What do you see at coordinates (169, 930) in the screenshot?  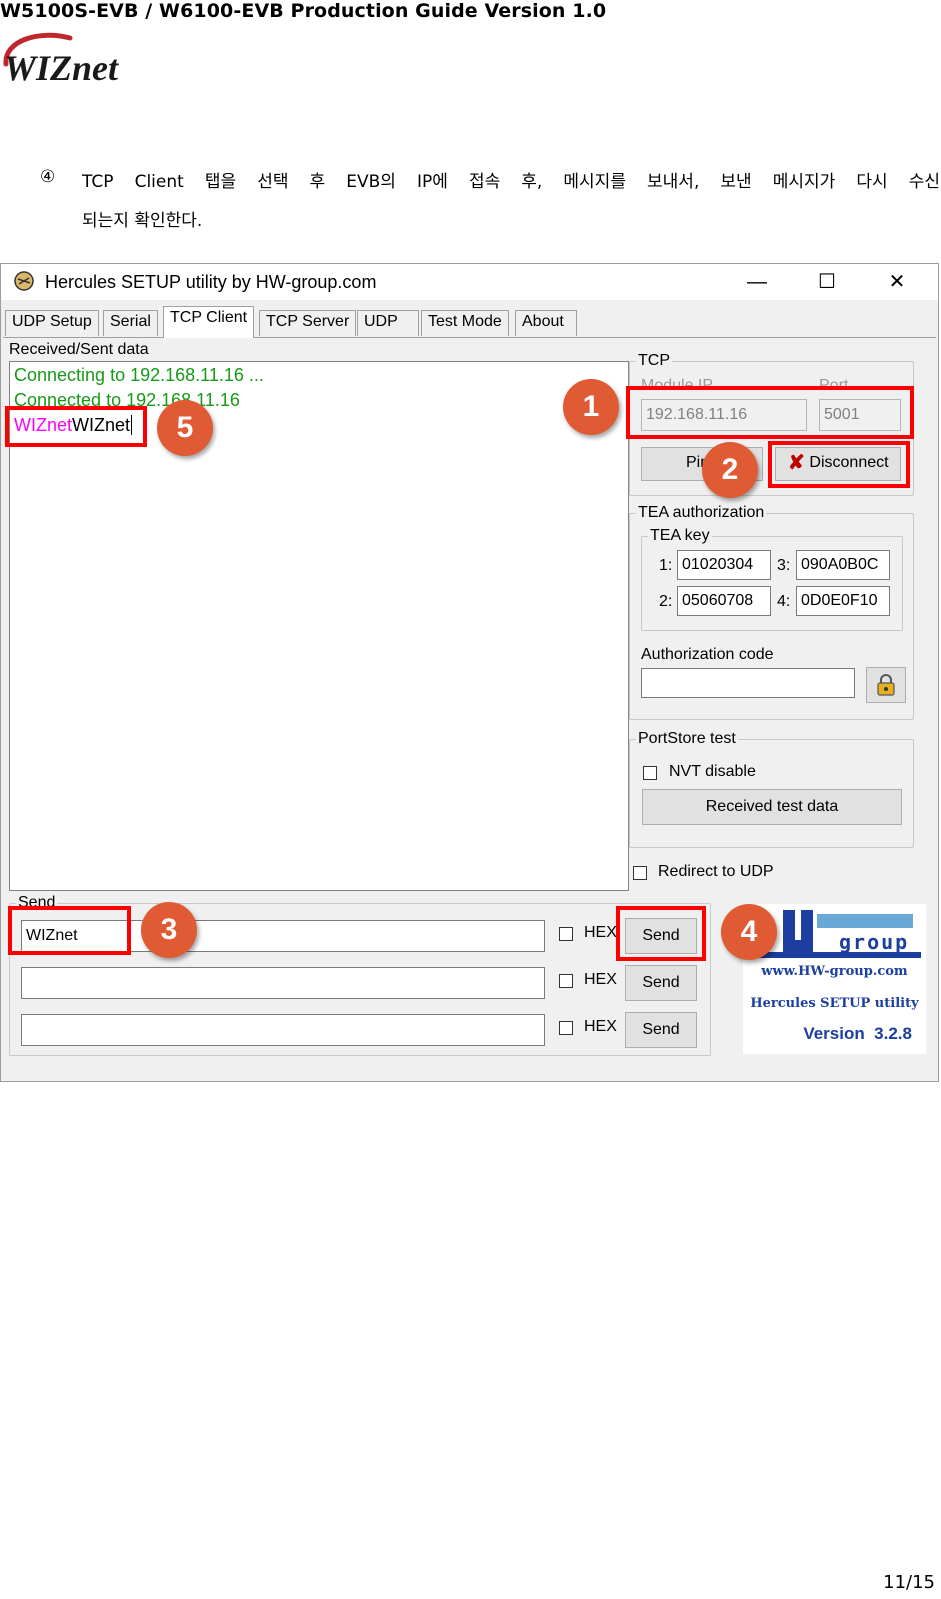 I see `annotation-badge-3: 3` at bounding box center [169, 930].